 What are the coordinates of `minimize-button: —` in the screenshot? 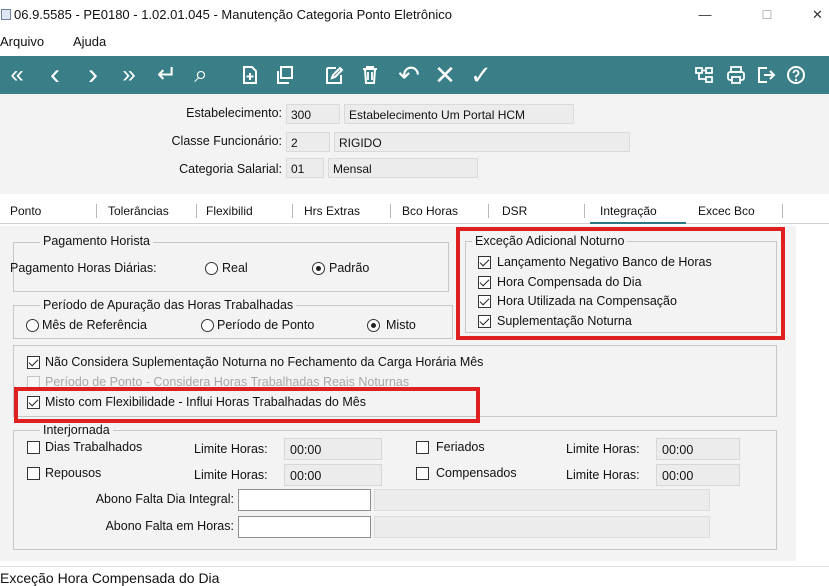 It's located at (705, 15).